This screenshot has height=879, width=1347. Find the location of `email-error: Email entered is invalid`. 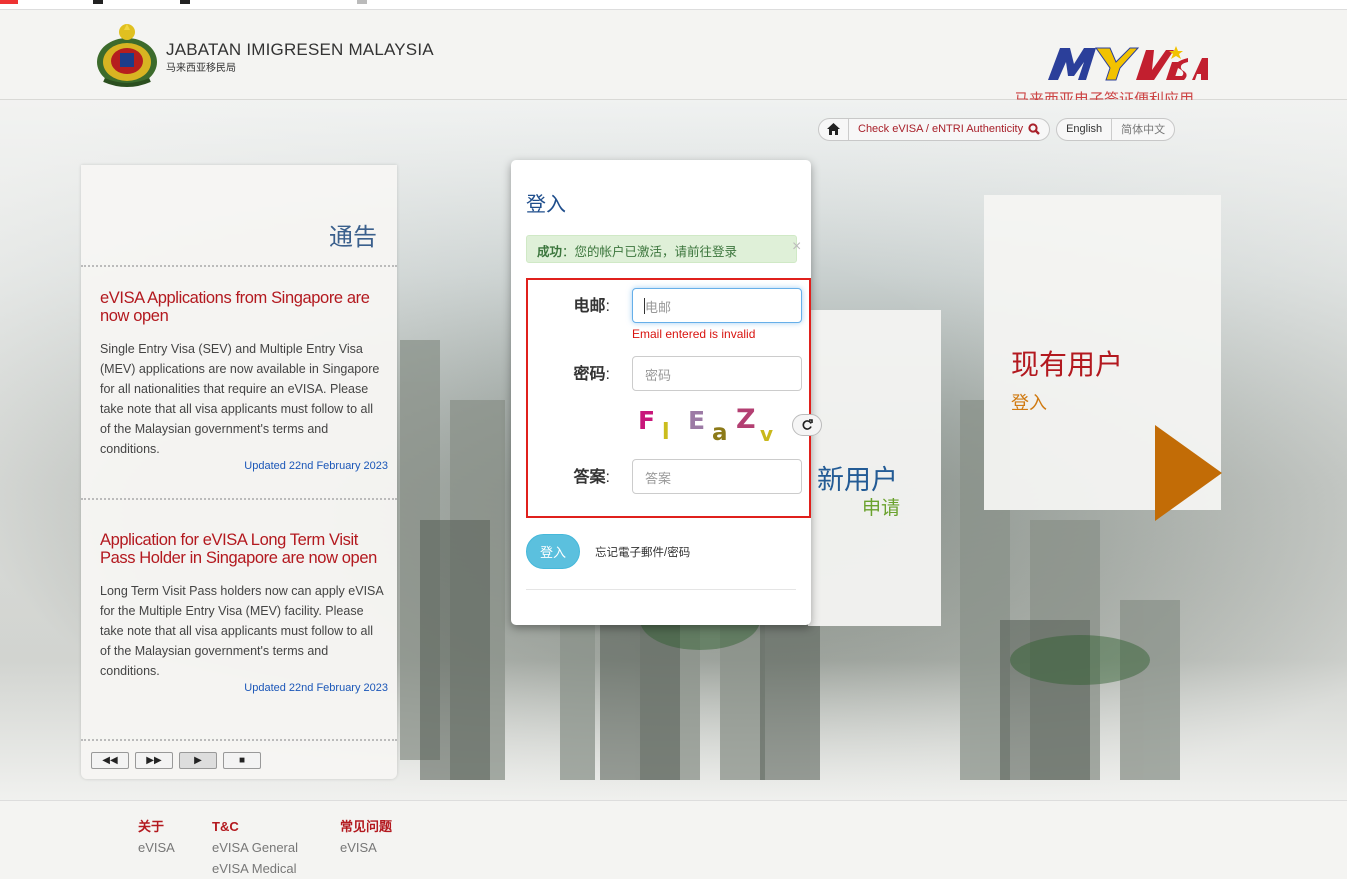

email-error: Email entered is invalid is located at coordinates (694, 334).